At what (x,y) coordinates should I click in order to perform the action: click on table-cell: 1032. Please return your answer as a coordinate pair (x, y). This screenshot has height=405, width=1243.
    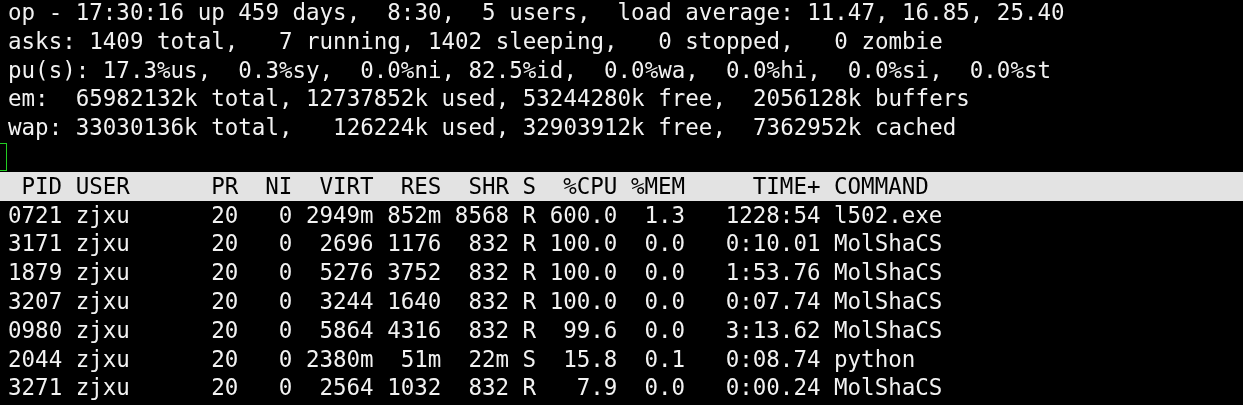
    Looking at the image, I should click on (414, 388).